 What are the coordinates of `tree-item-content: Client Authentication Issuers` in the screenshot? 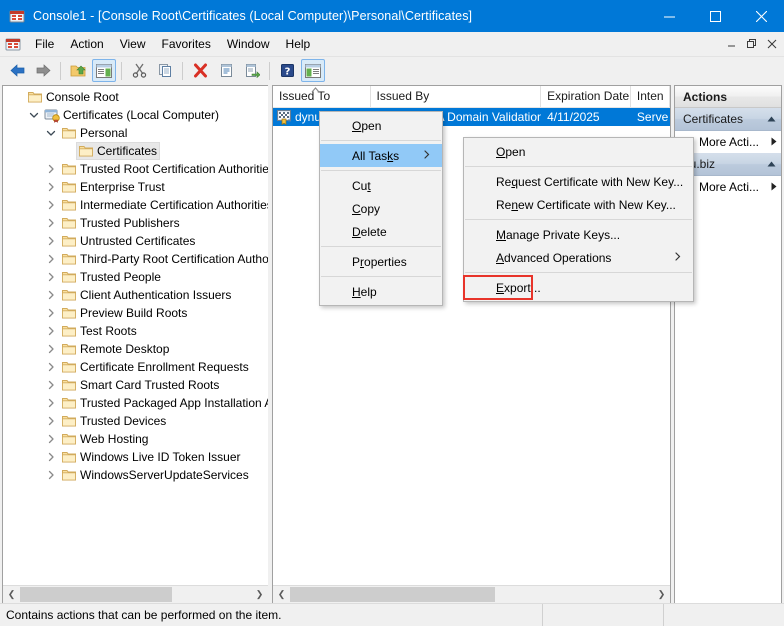 It's located at (146, 295).